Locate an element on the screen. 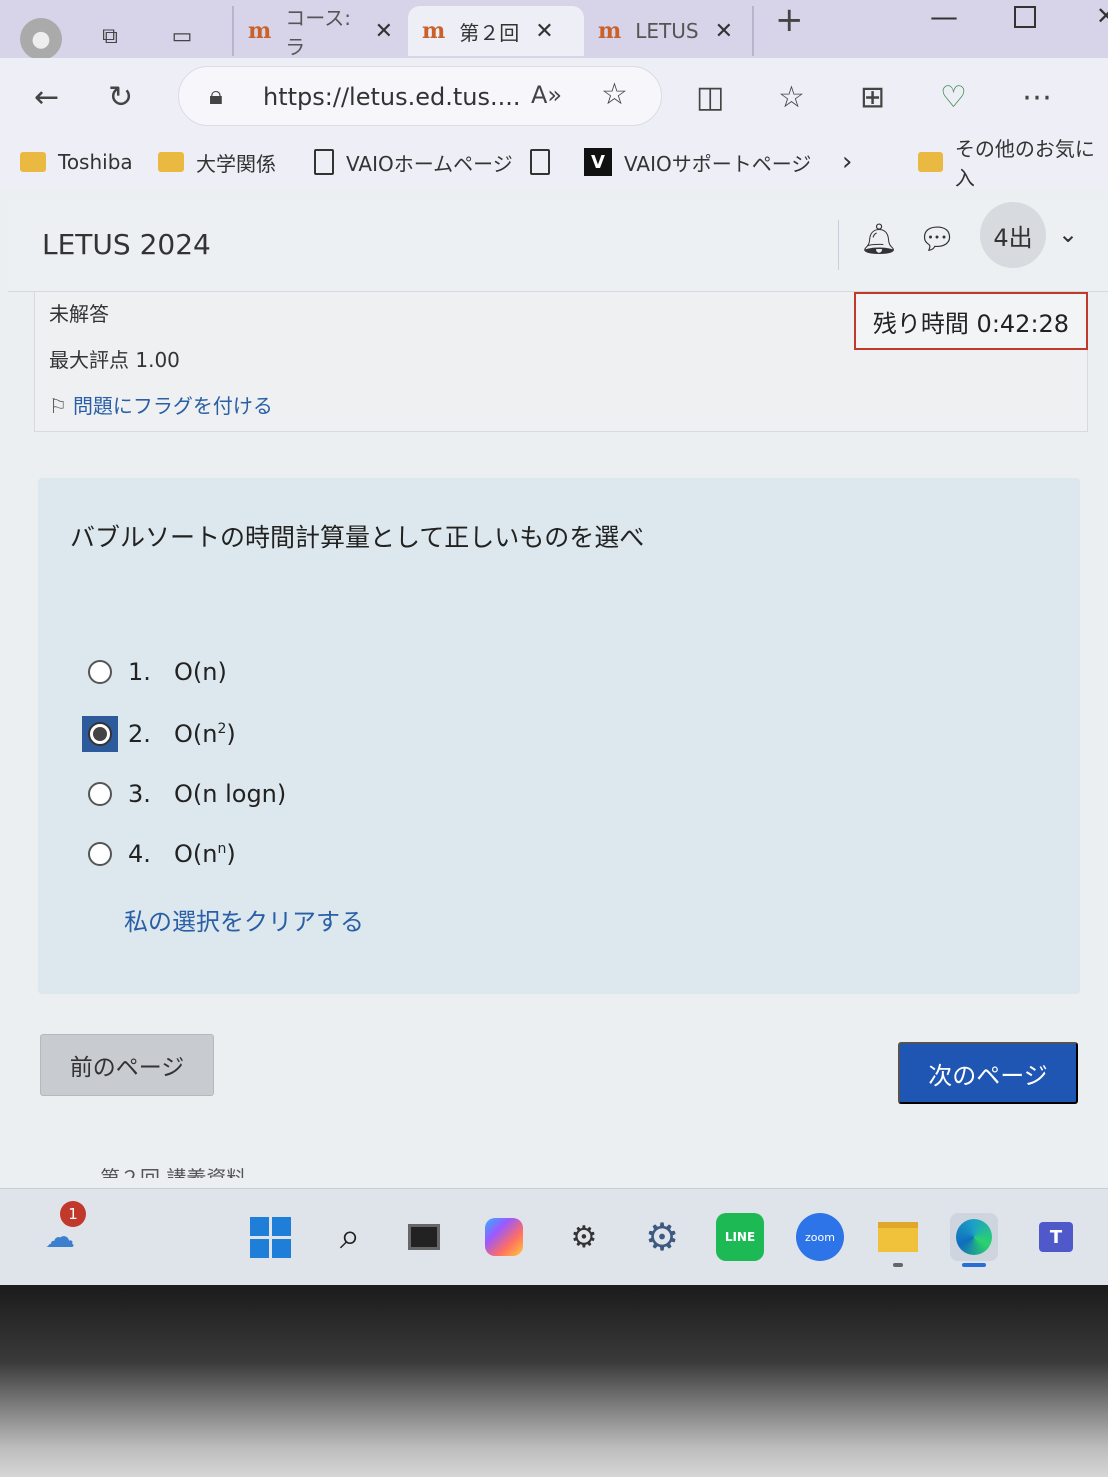 The image size is (1108, 1477). more-menu-icon: ⋯ is located at coordinates (1037, 97).